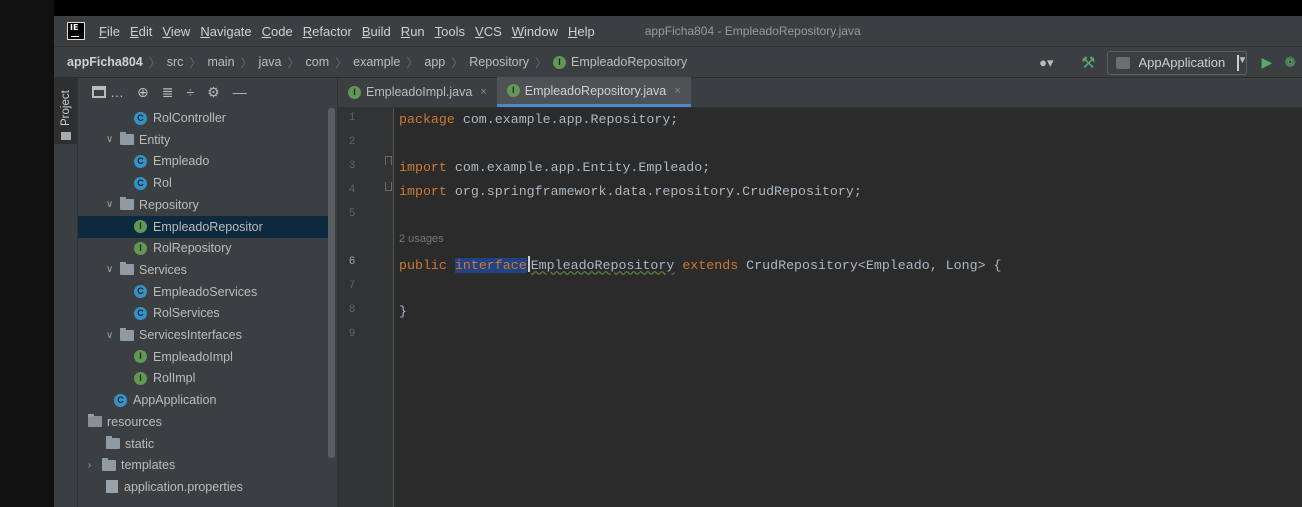 The height and width of the screenshot is (507, 1302). I want to click on spring-class-icon: C, so click(120, 400).